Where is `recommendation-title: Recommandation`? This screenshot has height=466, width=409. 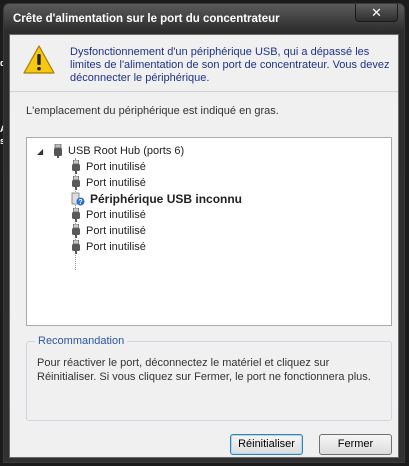 recommendation-title: Recommandation is located at coordinates (81, 341).